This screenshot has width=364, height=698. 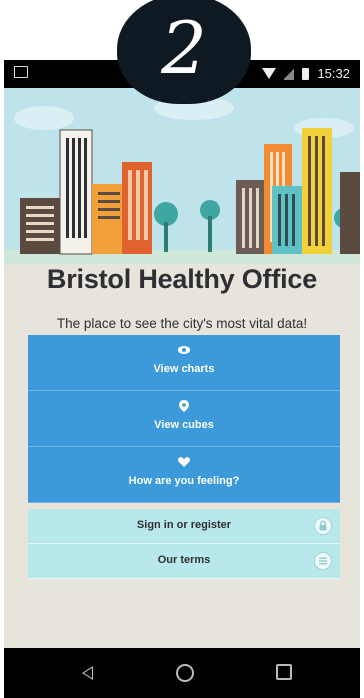 What do you see at coordinates (306, 73) in the screenshot?
I see `battery-icon` at bounding box center [306, 73].